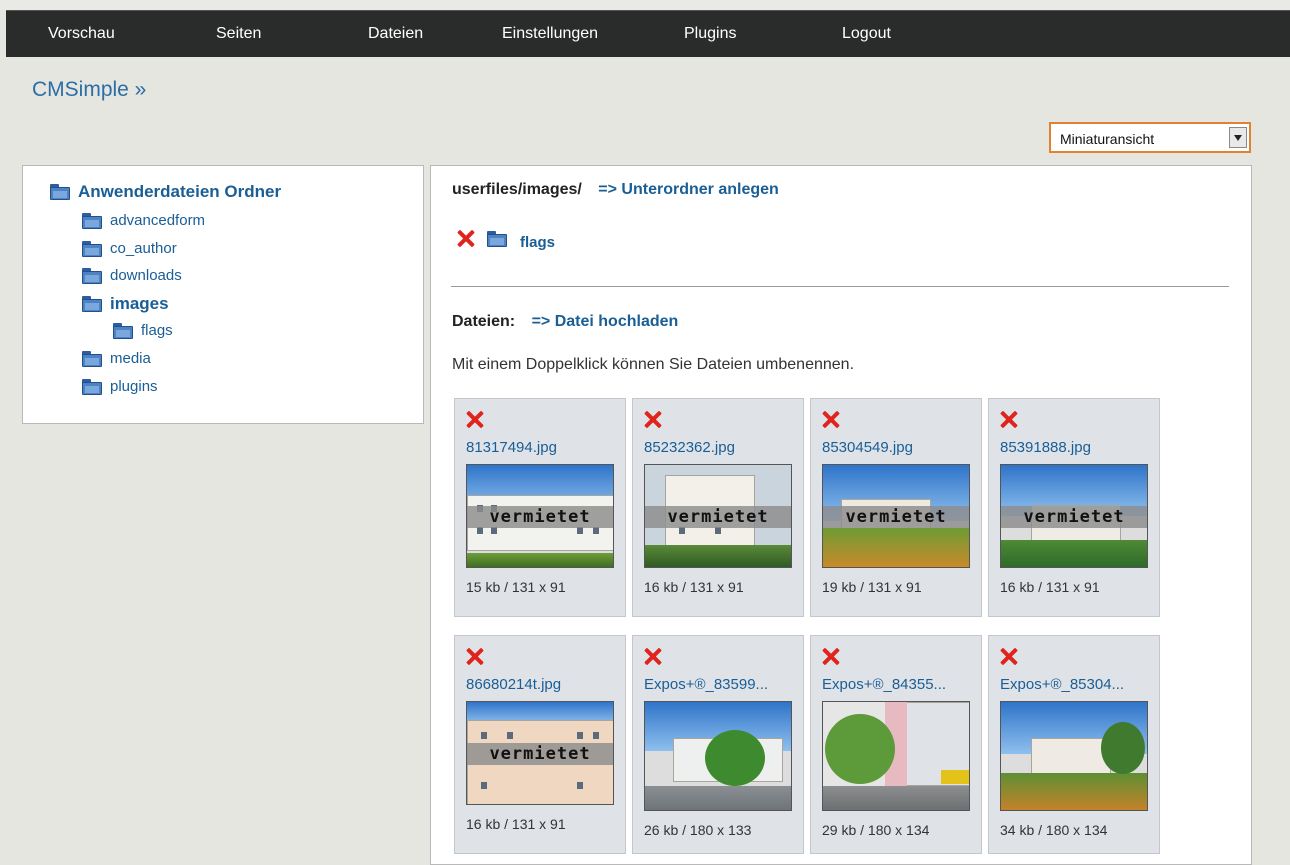  Describe the element at coordinates (537, 242) in the screenshot. I see `subfolder-flags-link: flags` at that location.